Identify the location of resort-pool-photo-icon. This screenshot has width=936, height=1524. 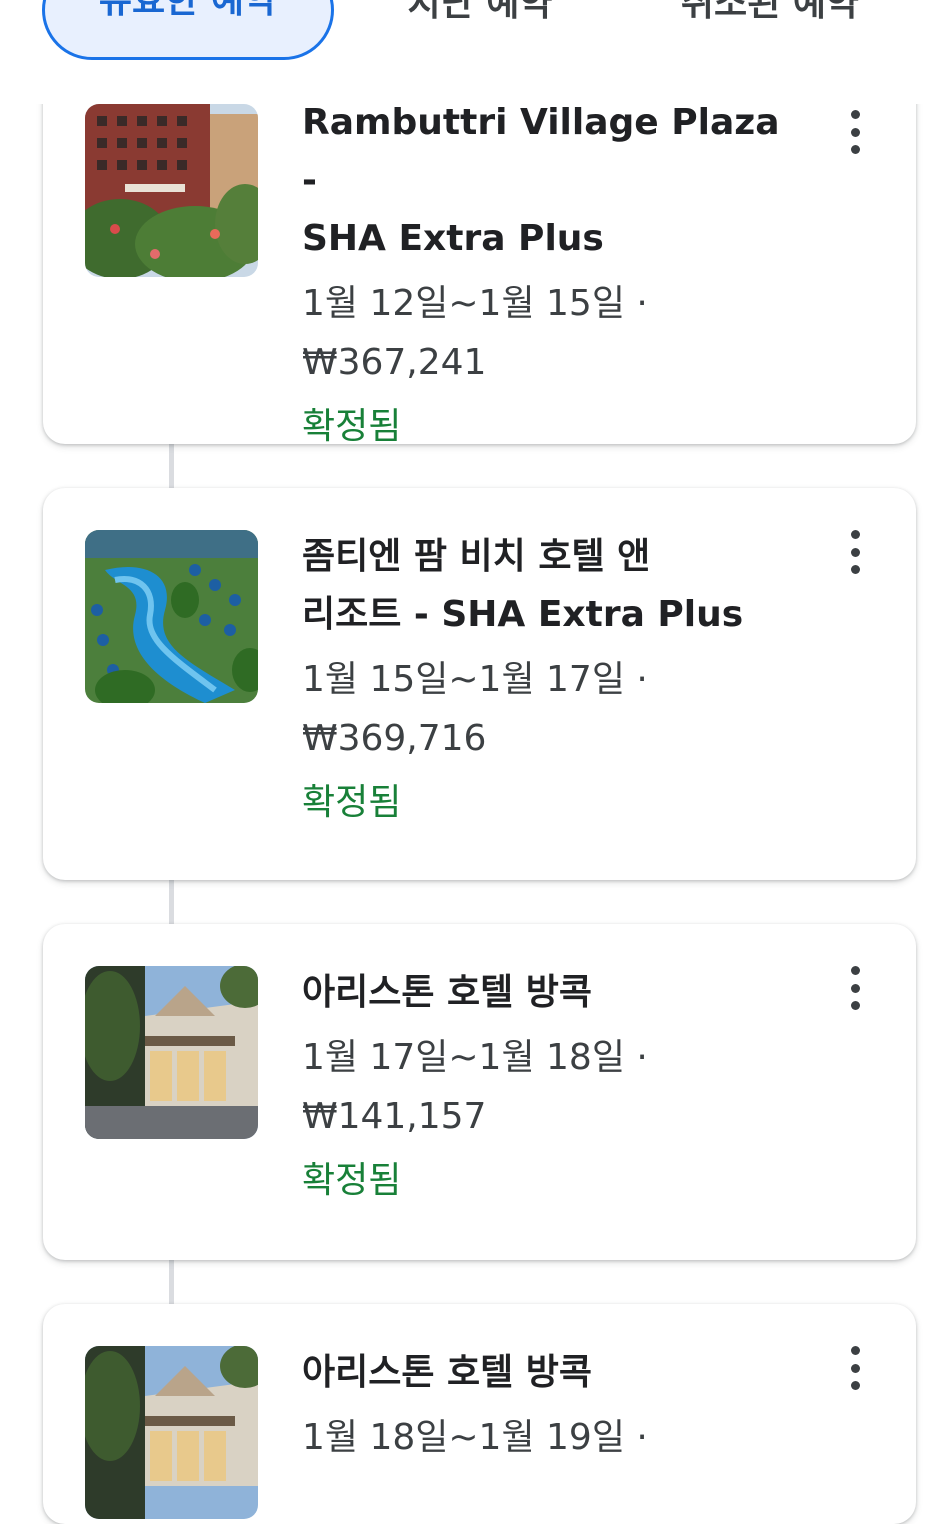
(171, 616).